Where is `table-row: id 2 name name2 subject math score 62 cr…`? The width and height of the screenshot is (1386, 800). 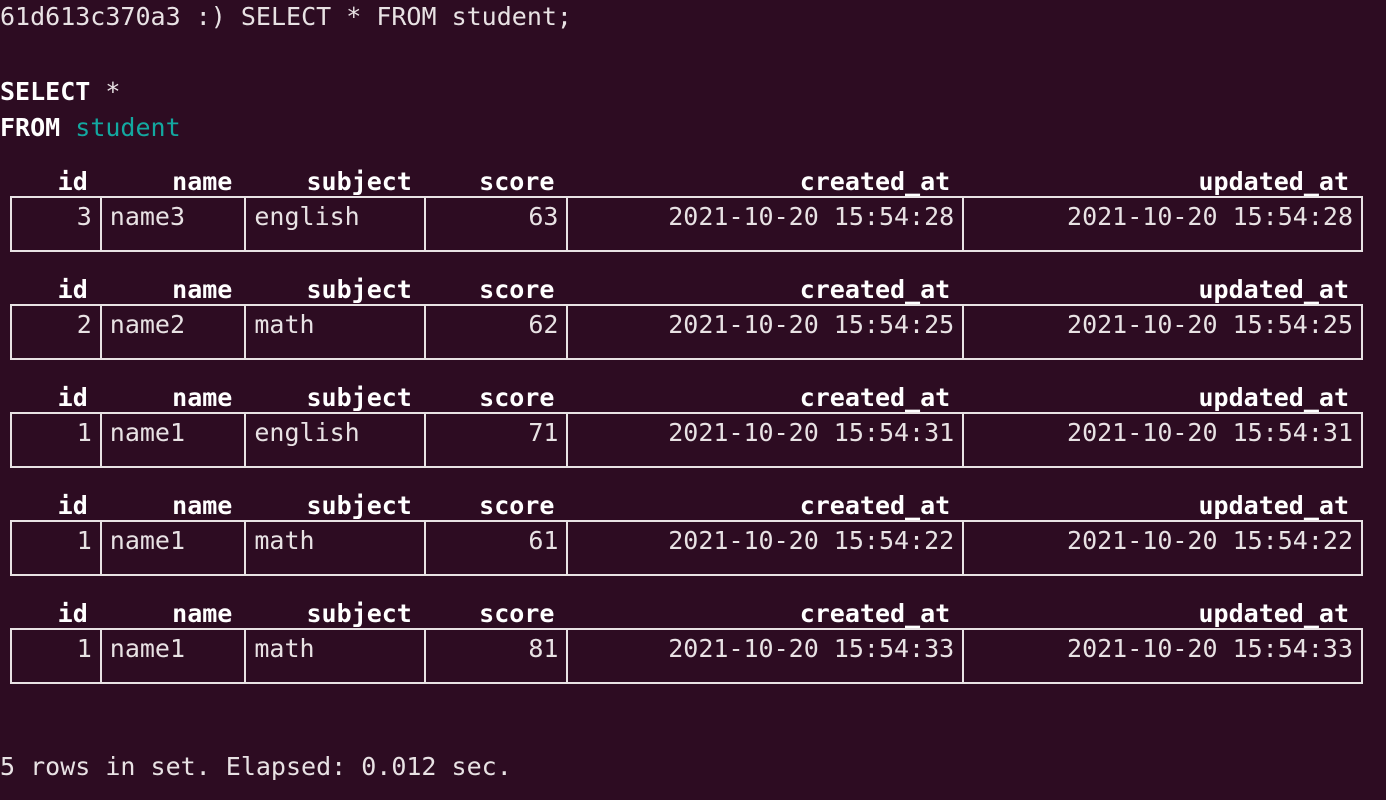 table-row: id 2 name name2 subject math score 62 cr… is located at coordinates (693, 318).